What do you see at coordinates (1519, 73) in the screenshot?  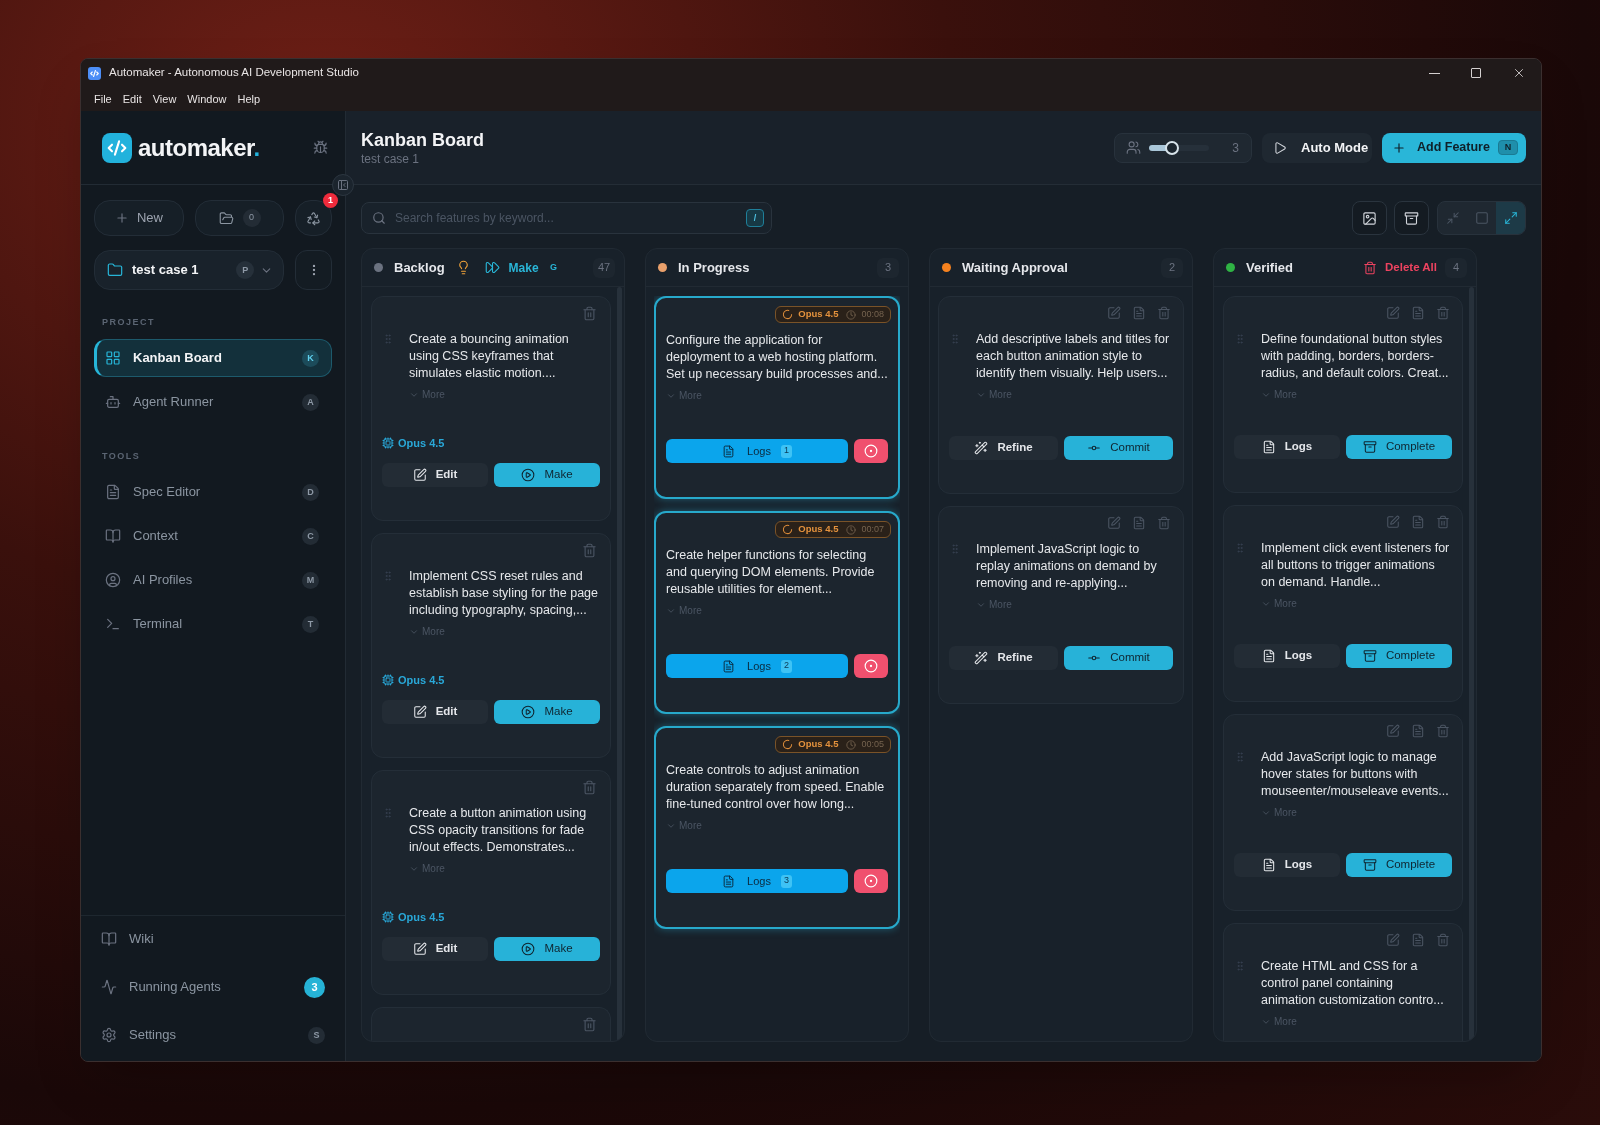 I see `close-icon` at bounding box center [1519, 73].